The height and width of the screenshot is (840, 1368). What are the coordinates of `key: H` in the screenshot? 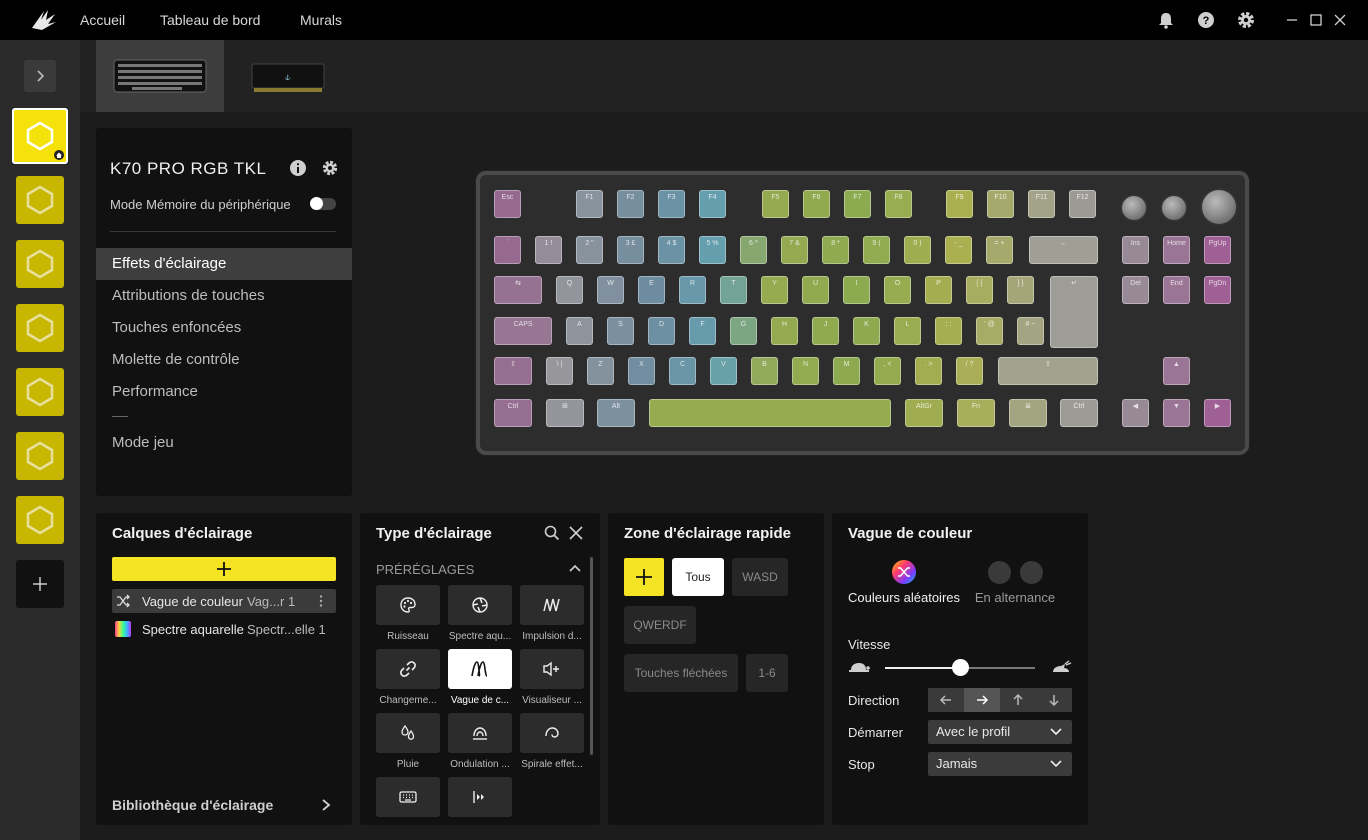 It's located at (784, 331).